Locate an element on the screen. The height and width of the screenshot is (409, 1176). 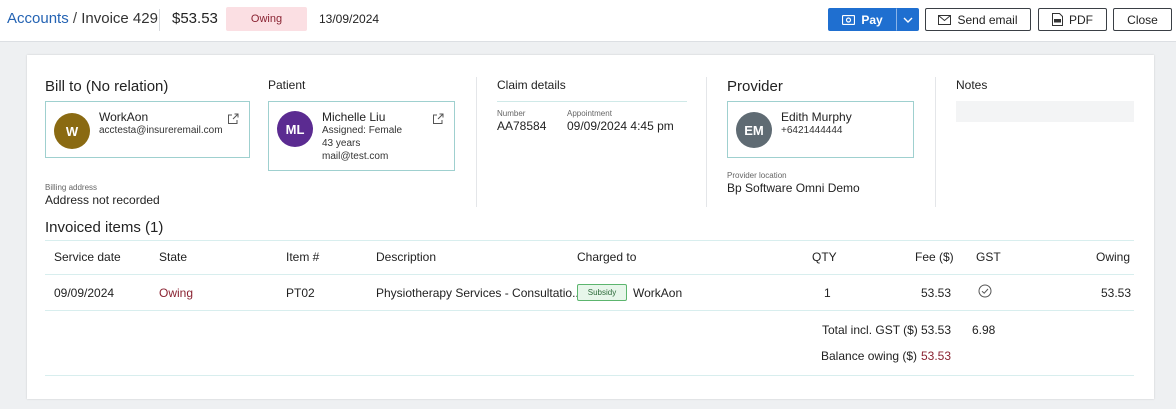
column-header-service-date: Service date is located at coordinates (87, 257).